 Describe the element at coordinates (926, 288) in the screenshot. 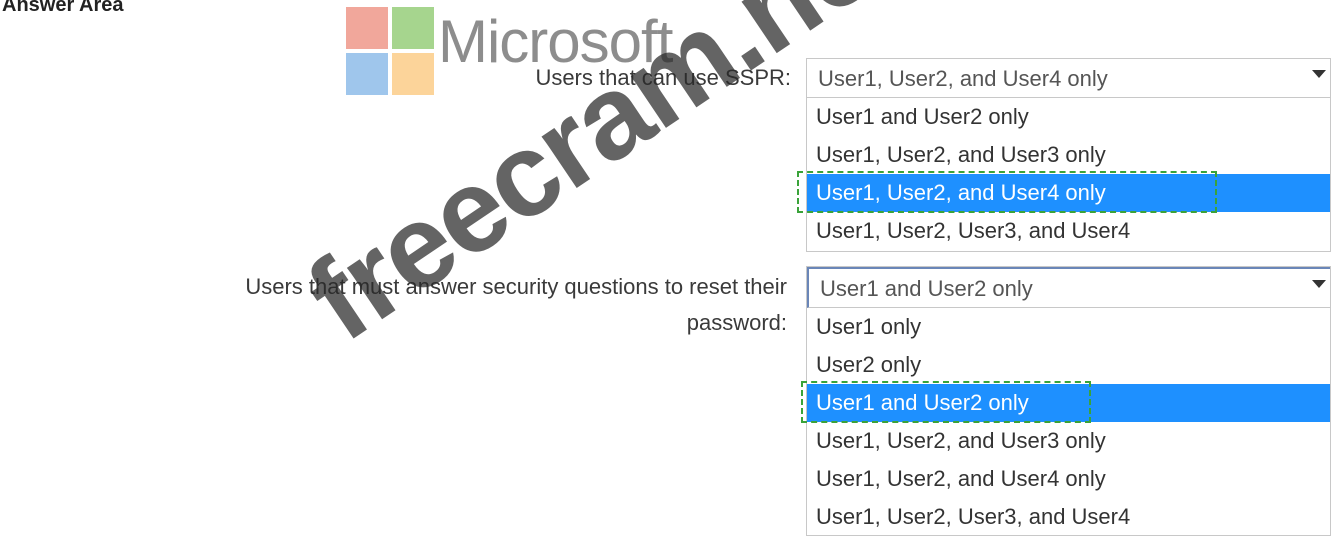

I see `security-questions-selected-value: User1 and User2 only` at that location.